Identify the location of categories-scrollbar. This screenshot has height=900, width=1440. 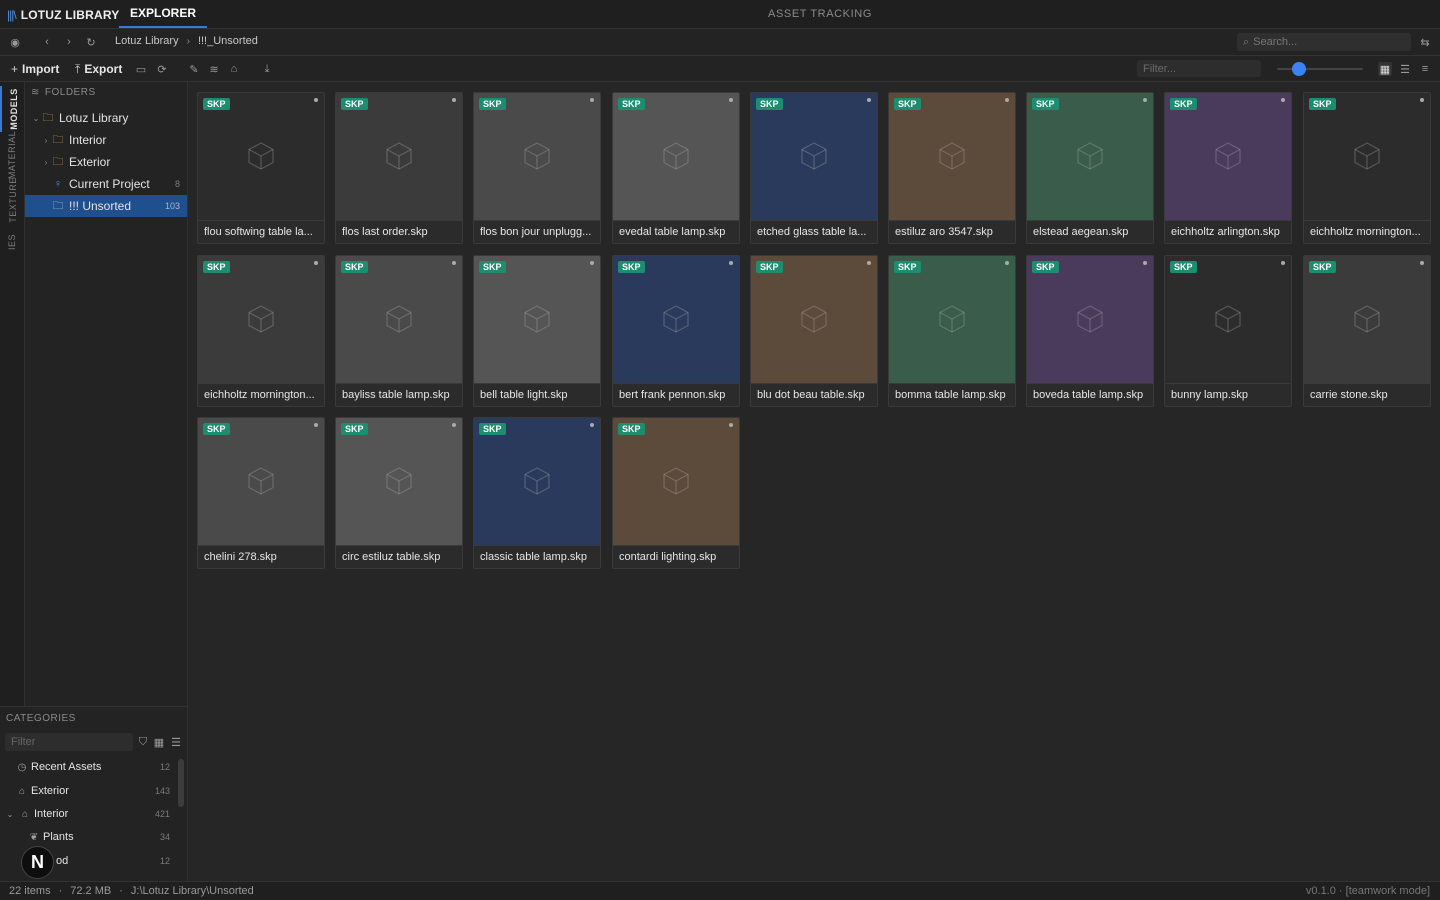
(181, 783).